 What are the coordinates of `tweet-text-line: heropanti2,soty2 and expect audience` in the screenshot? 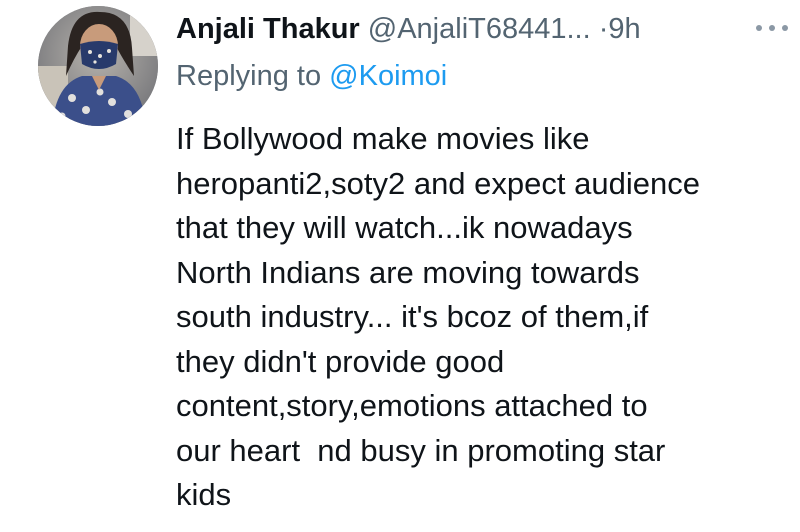 It's located at (438, 183).